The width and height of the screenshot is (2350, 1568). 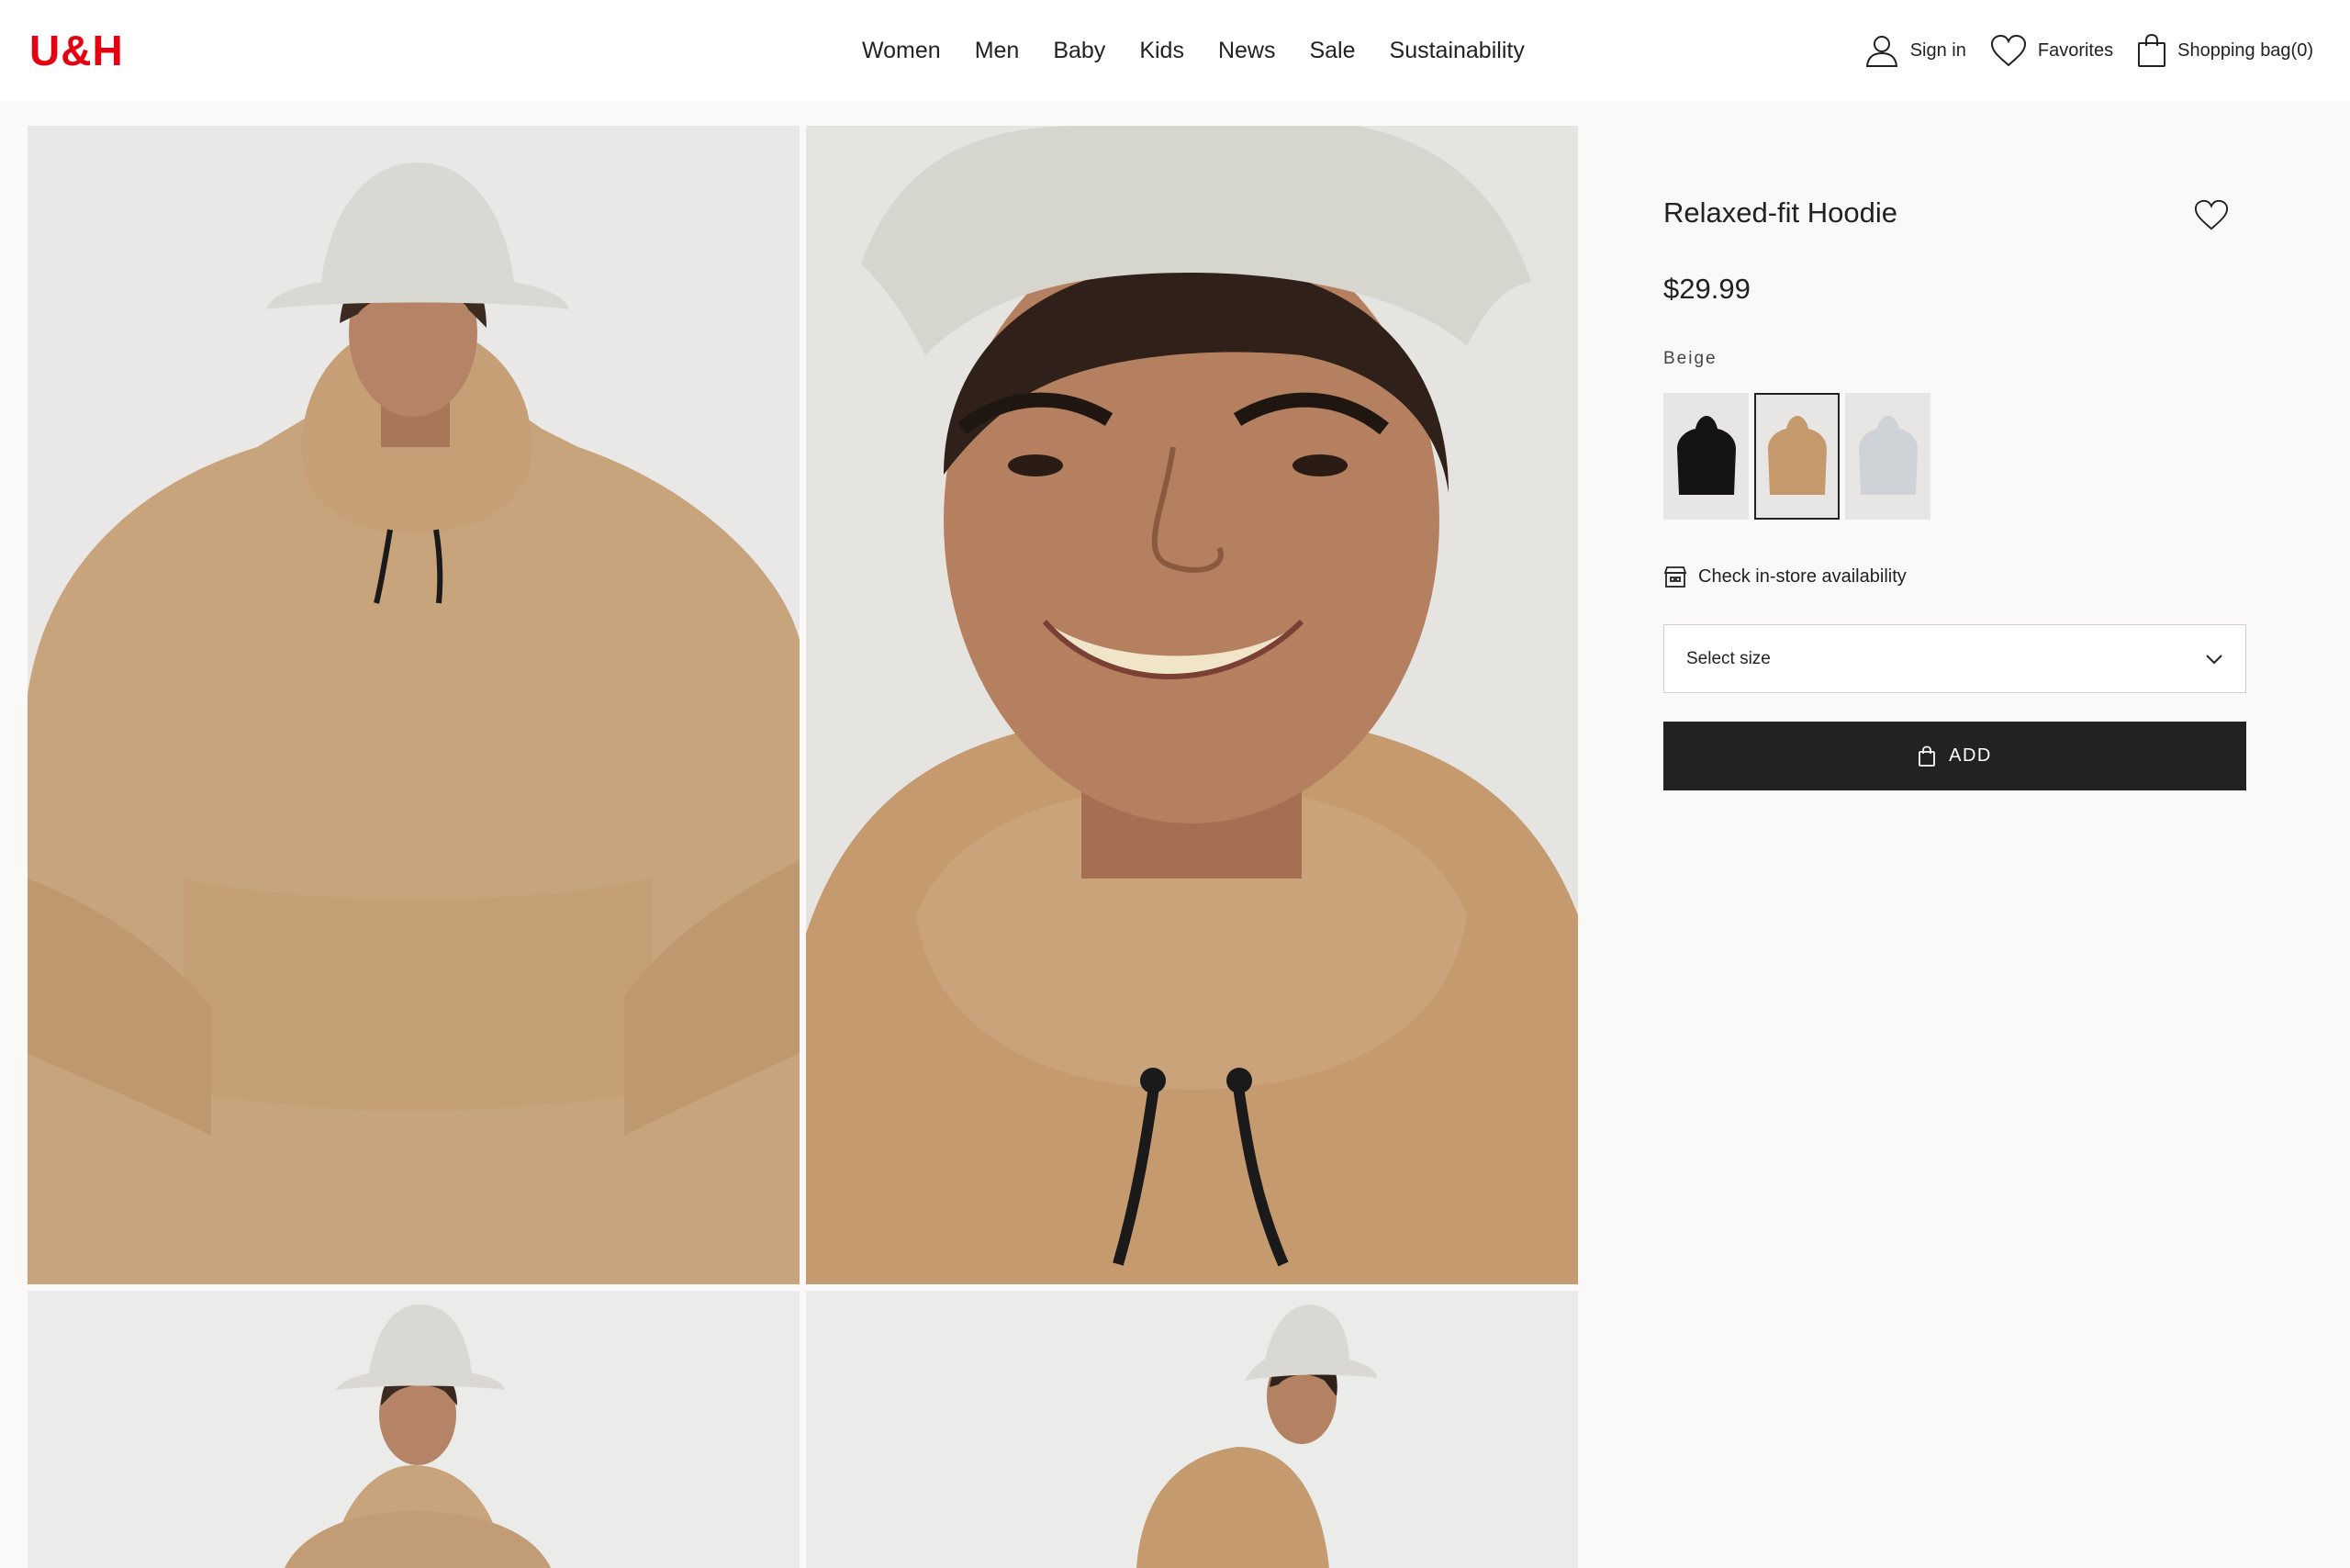 What do you see at coordinates (1707, 289) in the screenshot?
I see `product-price: $29.99` at bounding box center [1707, 289].